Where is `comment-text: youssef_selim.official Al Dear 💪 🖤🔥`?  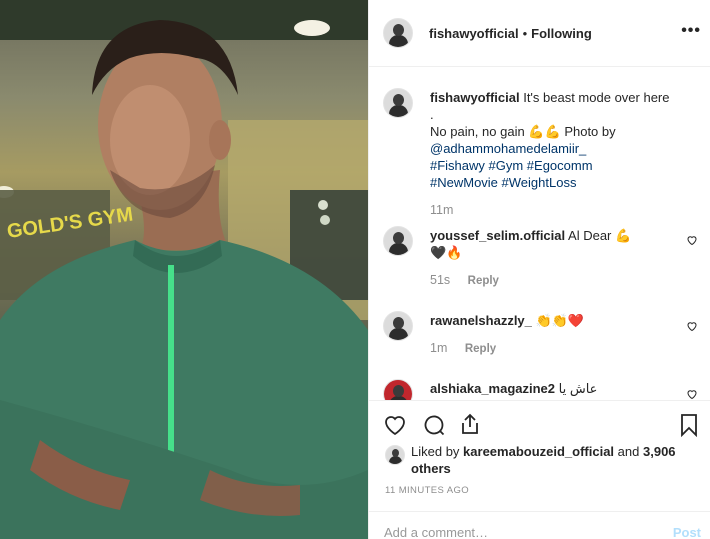 comment-text: youssef_selim.official Al Dear 💪 🖤🔥 is located at coordinates (552, 244).